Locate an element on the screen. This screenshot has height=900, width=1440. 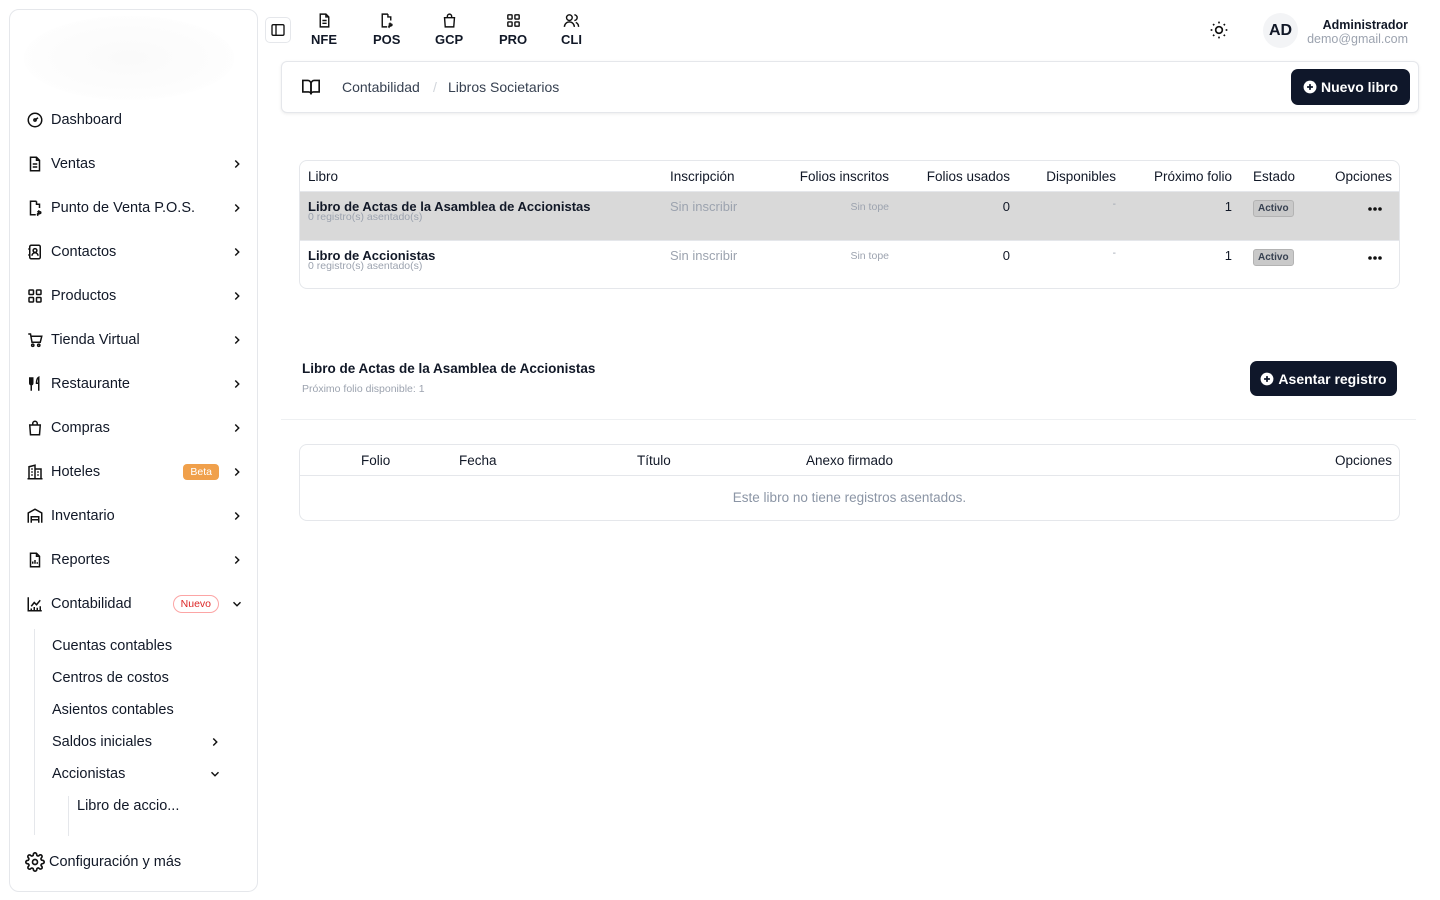
sidebar-item-label: Dashboard is located at coordinates (86, 120).